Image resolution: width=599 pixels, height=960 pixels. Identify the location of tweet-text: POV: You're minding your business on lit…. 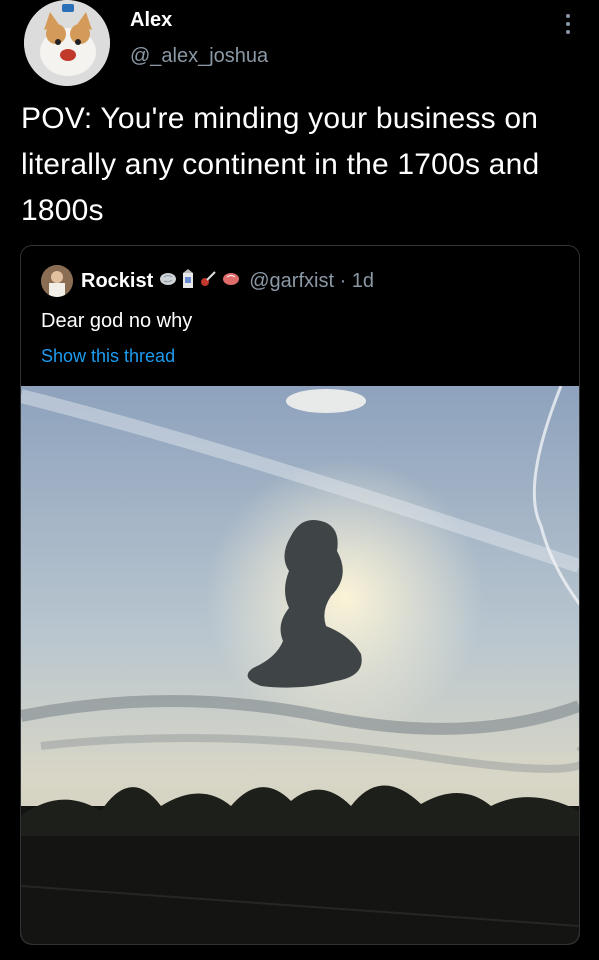
(280, 164).